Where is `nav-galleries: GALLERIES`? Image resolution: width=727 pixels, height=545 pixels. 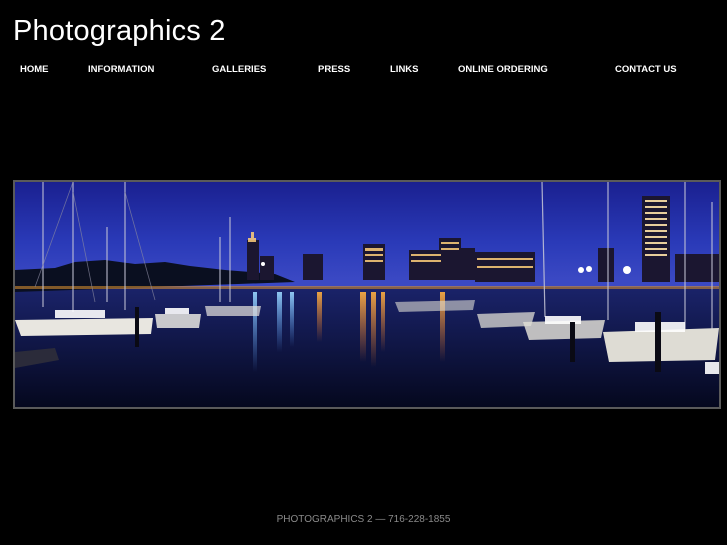 nav-galleries: GALLERIES is located at coordinates (239, 70).